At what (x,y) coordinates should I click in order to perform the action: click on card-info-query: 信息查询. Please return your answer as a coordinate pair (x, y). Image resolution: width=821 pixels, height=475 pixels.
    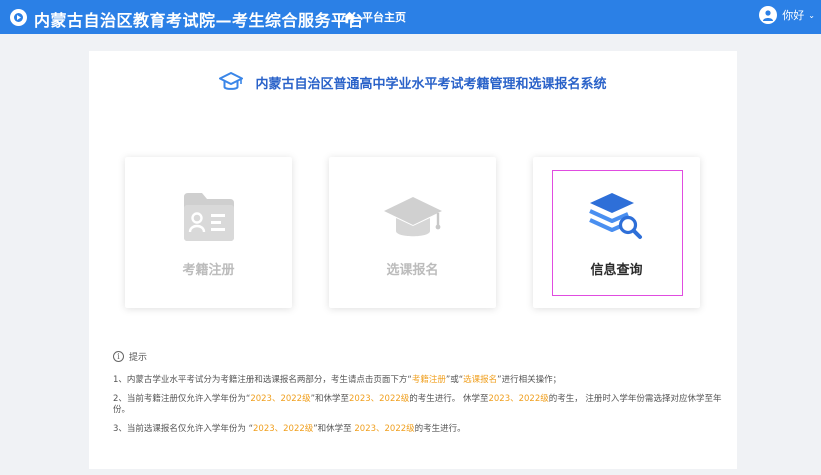
    Looking at the image, I should click on (616, 232).